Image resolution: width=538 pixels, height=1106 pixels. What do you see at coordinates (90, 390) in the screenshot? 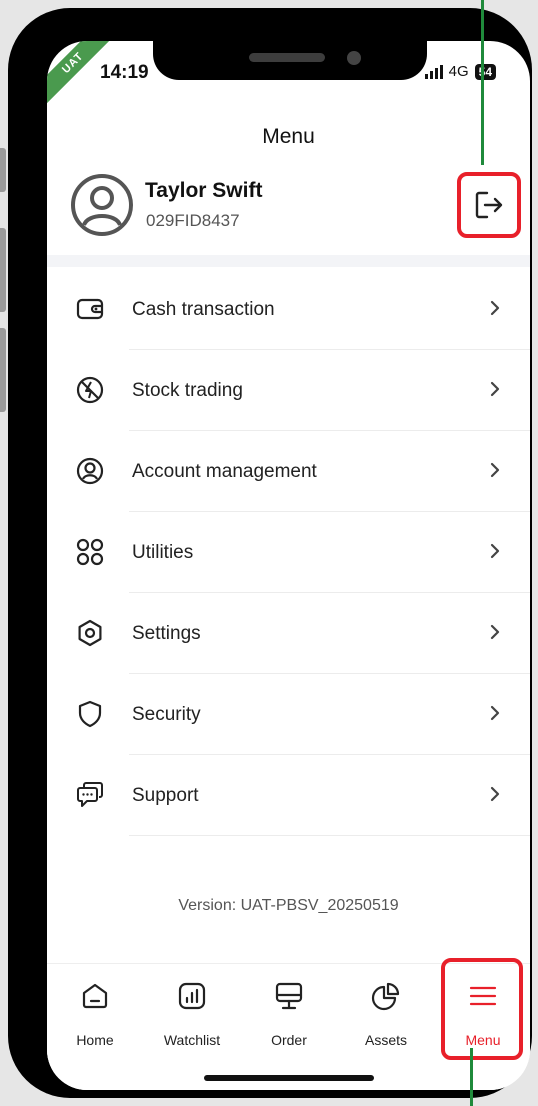
I see `stock-trading-icon` at bounding box center [90, 390].